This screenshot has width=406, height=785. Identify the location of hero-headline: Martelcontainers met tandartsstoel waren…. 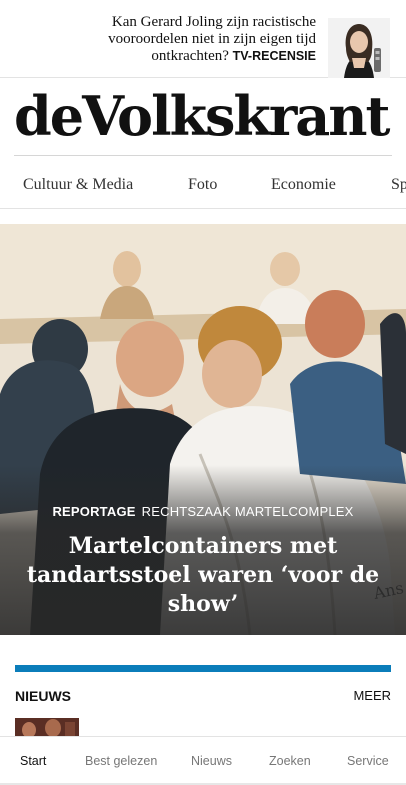
(203, 575).